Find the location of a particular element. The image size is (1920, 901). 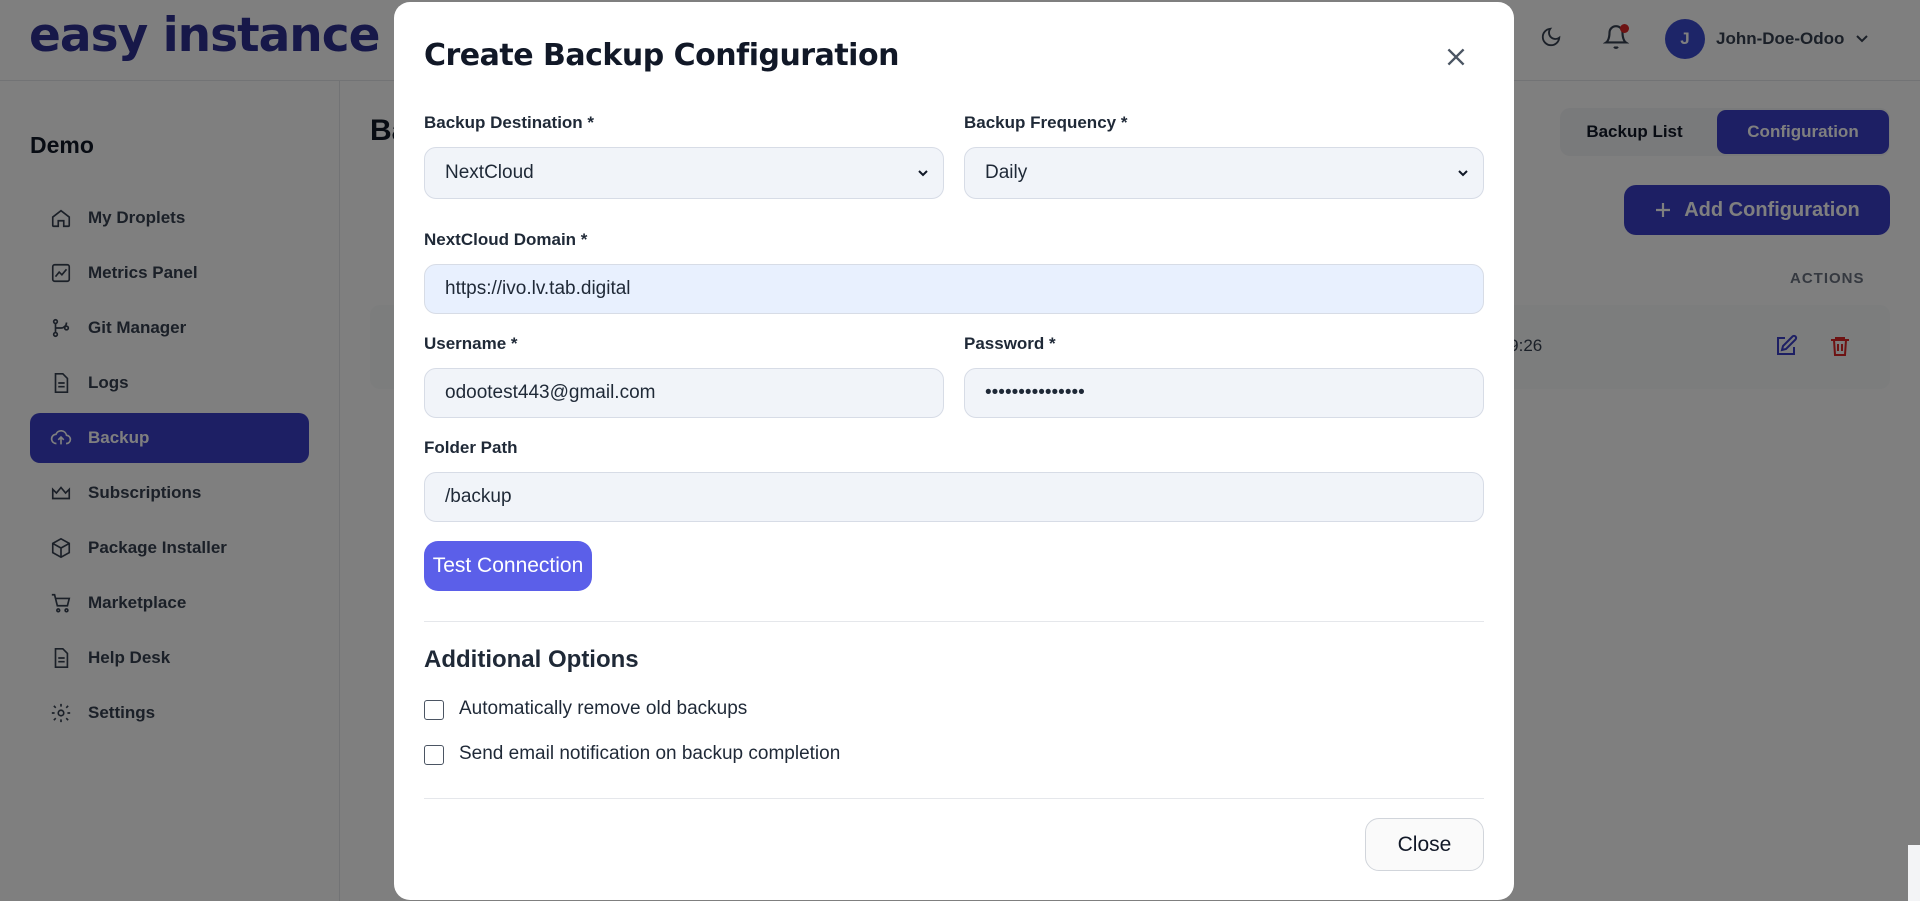

backup-destination-select: NextCloud is located at coordinates (684, 173).